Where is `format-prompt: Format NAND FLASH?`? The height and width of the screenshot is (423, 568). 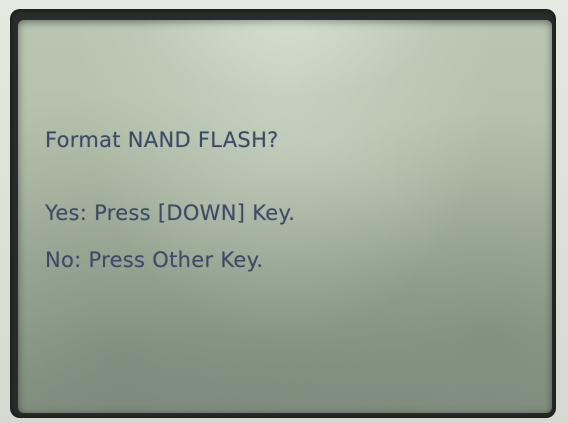
format-prompt: Format NAND FLASH? is located at coordinates (162, 140).